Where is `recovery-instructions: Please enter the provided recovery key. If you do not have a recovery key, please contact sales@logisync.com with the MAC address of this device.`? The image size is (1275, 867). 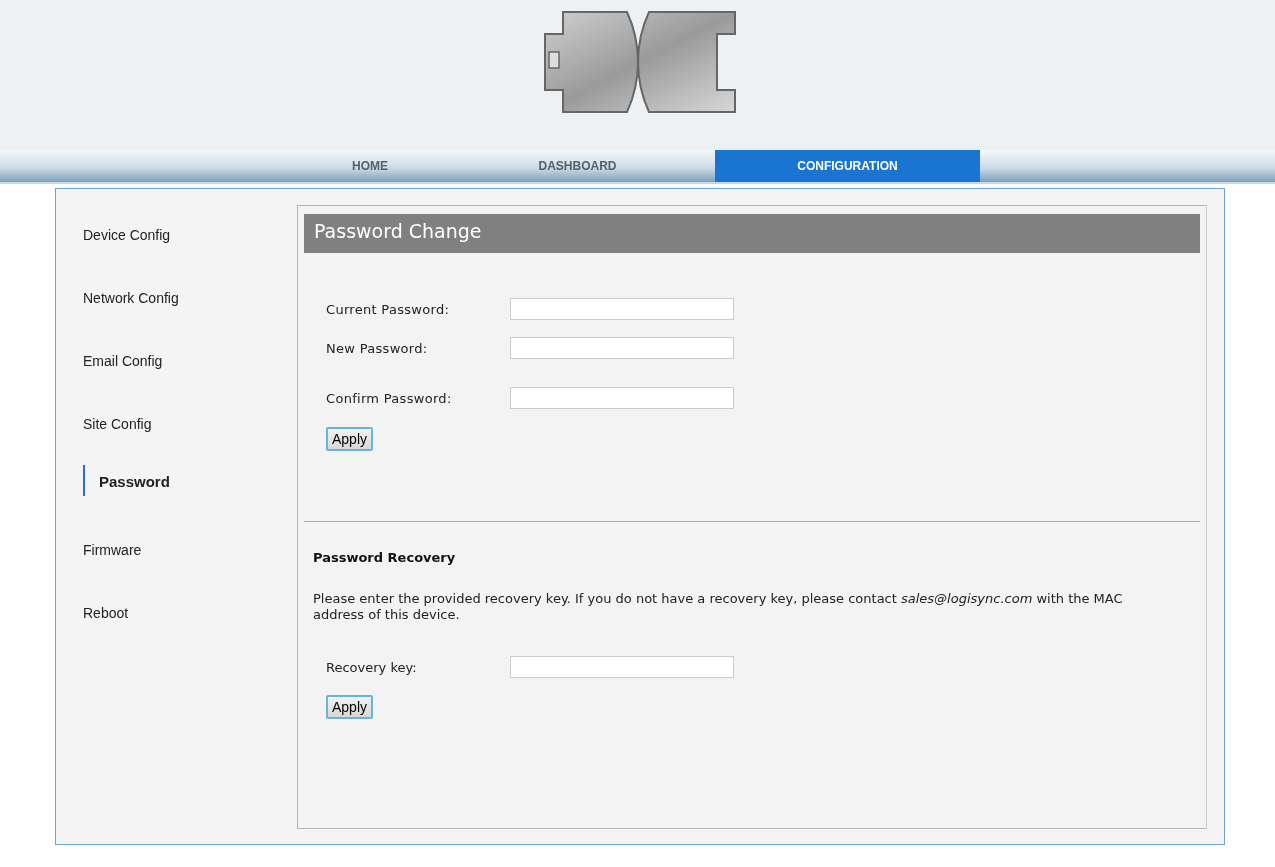 recovery-instructions: Please enter the provided recovery key. If you do not have a recovery key, please contact sales@logisync.com with the MAC address of this device. is located at coordinates (718, 607).